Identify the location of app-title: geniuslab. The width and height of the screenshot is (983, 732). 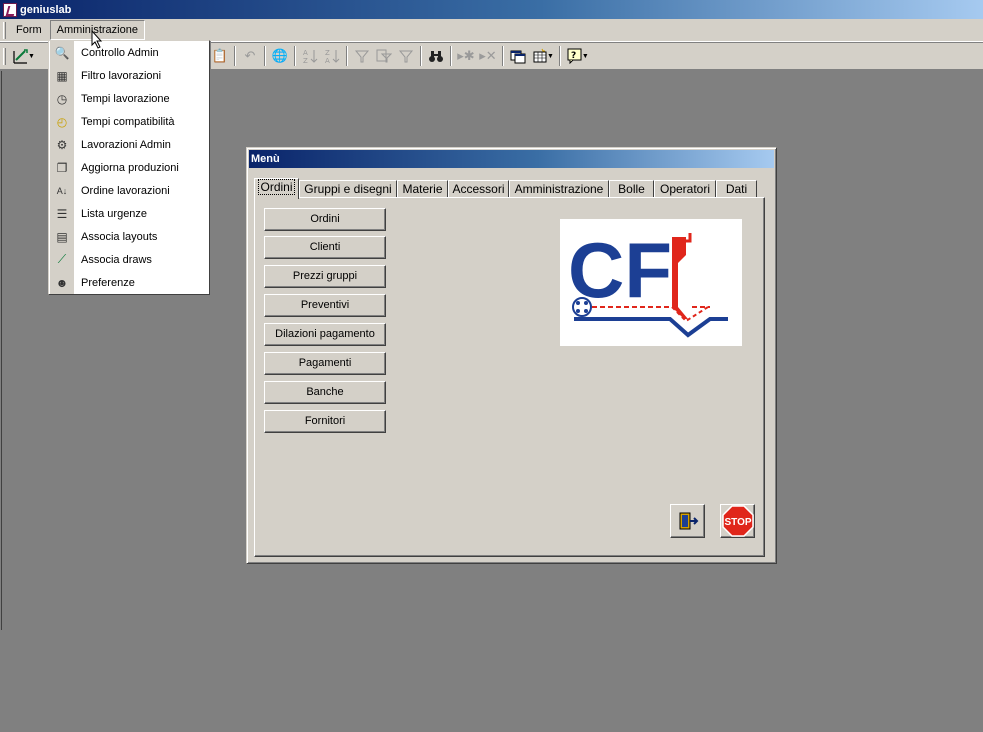
(46, 9).